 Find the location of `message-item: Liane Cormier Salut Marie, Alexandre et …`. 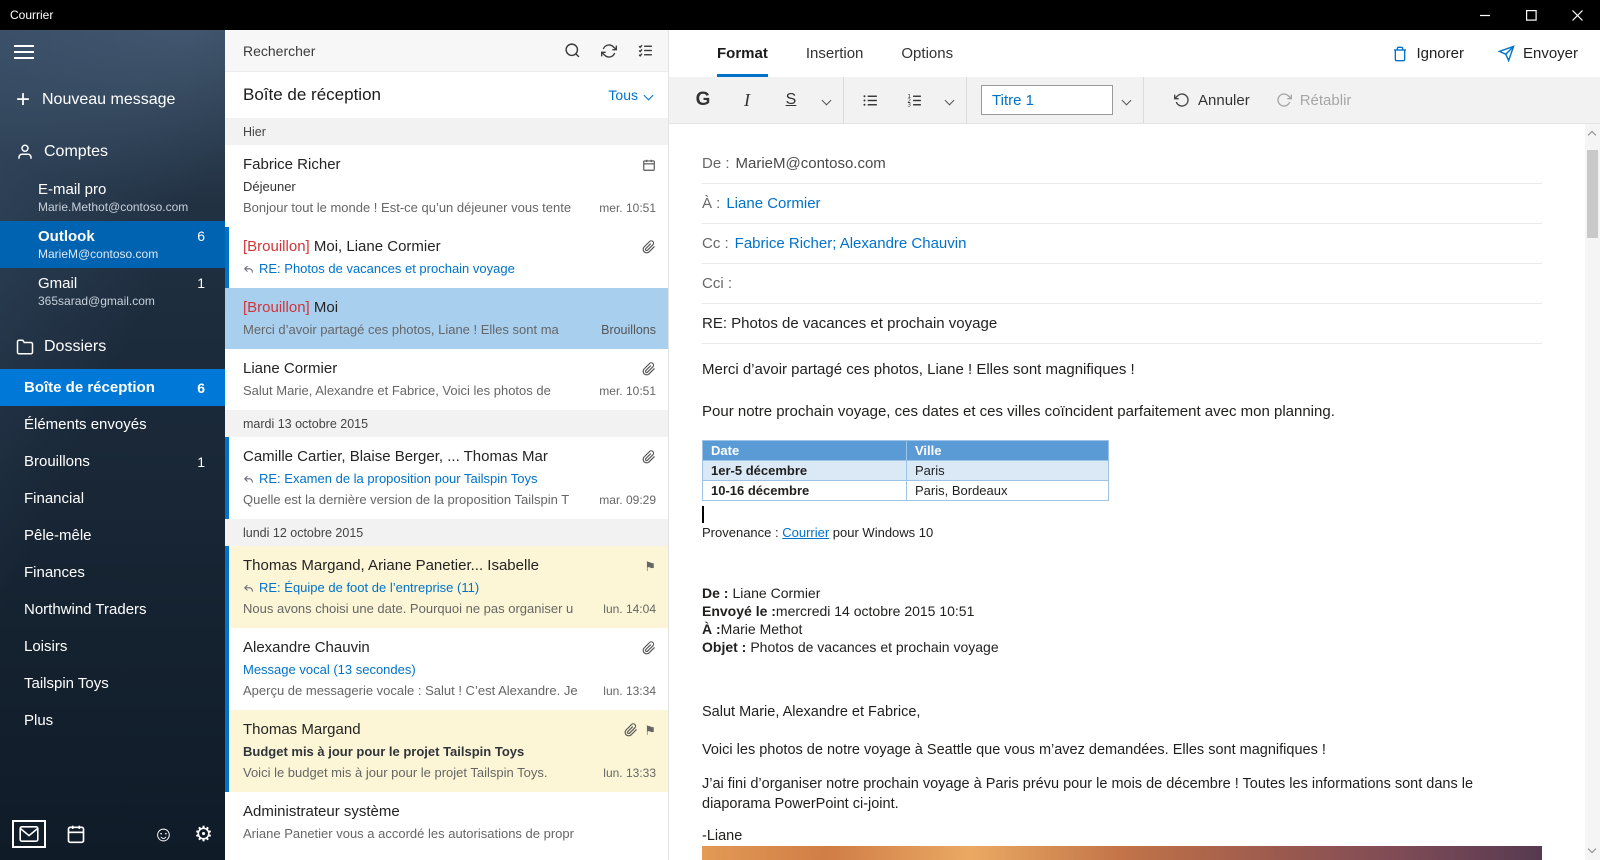

message-item: Liane Cormier Salut Marie, Alexandre et … is located at coordinates (446, 379).